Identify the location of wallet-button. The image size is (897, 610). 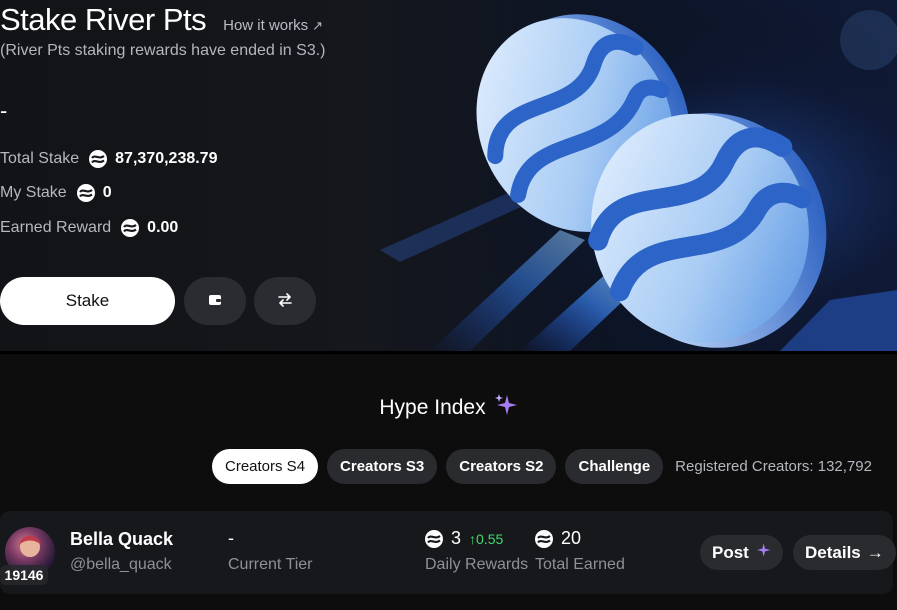
(215, 301).